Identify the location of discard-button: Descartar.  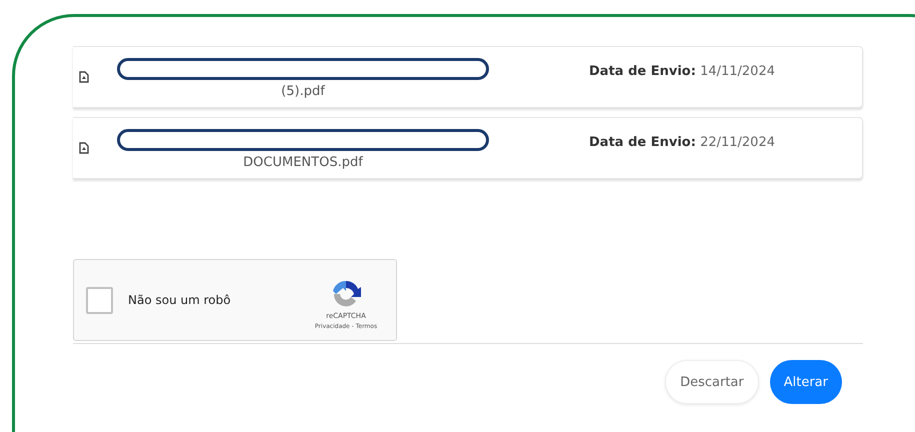
(712, 382).